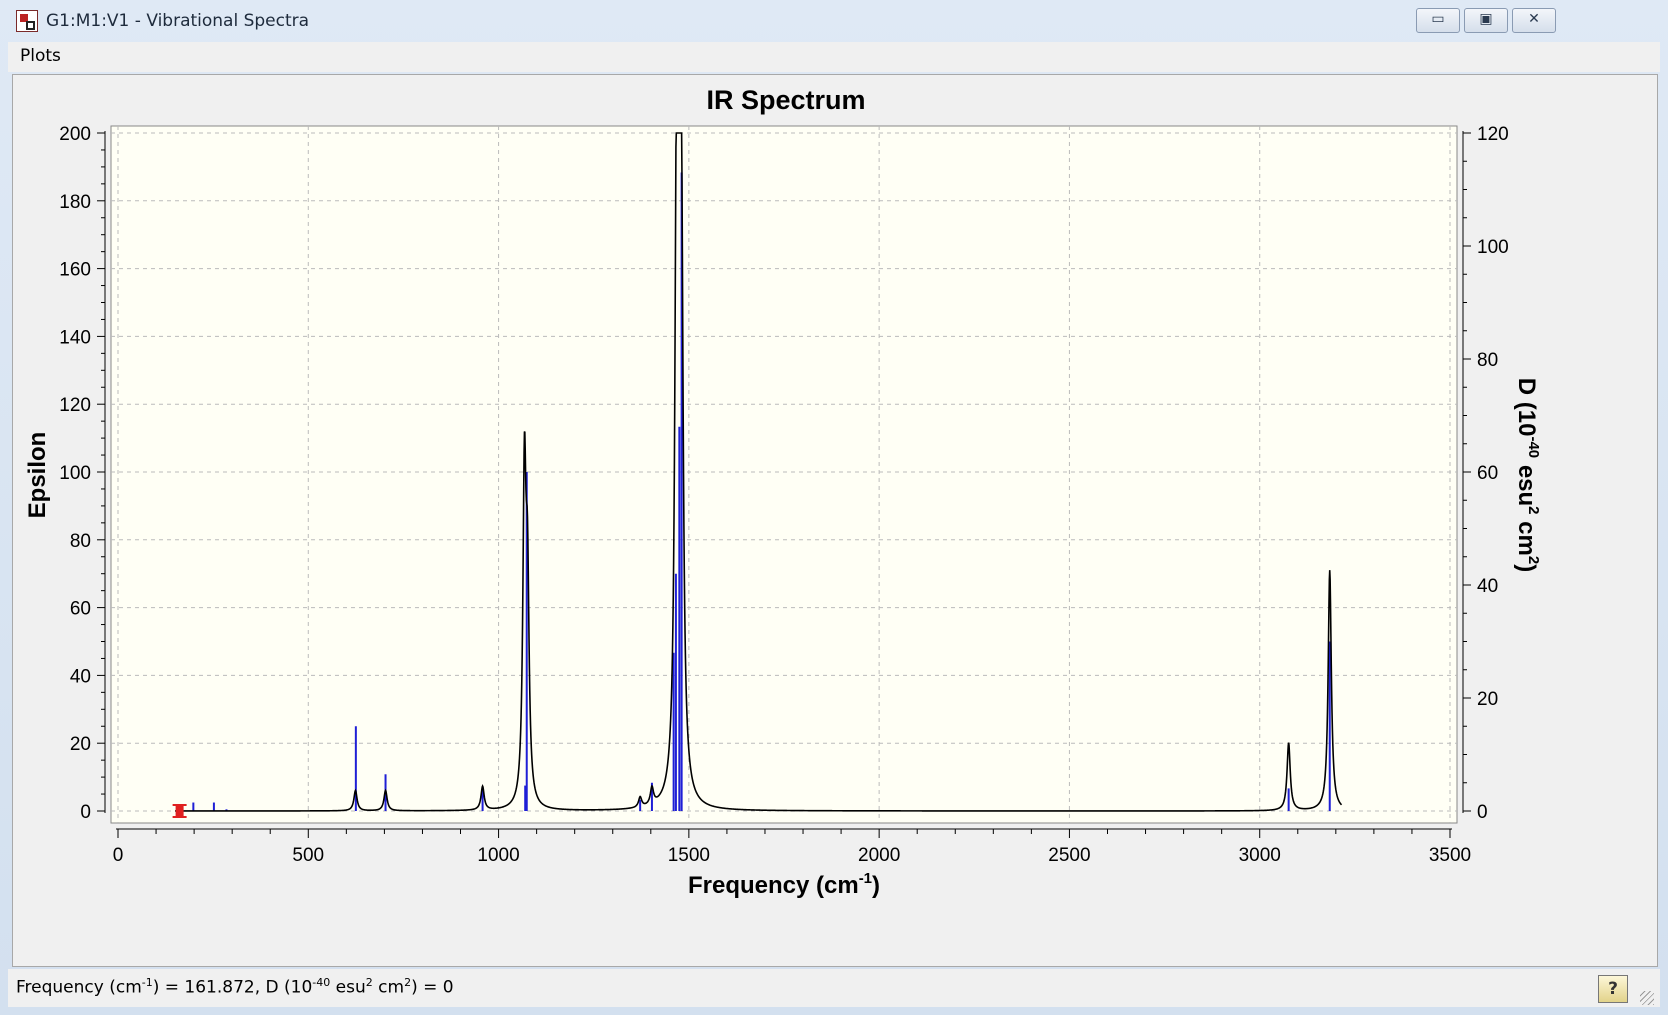 The width and height of the screenshot is (1668, 1015). Describe the element at coordinates (40, 56) in the screenshot. I see `menu-plots: Plots` at that location.